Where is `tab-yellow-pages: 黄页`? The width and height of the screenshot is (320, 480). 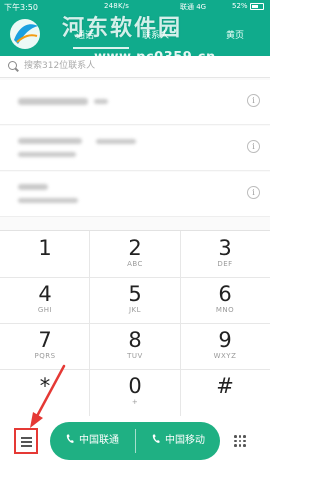
tab-yellow-pages: 黄页 is located at coordinates (235, 34).